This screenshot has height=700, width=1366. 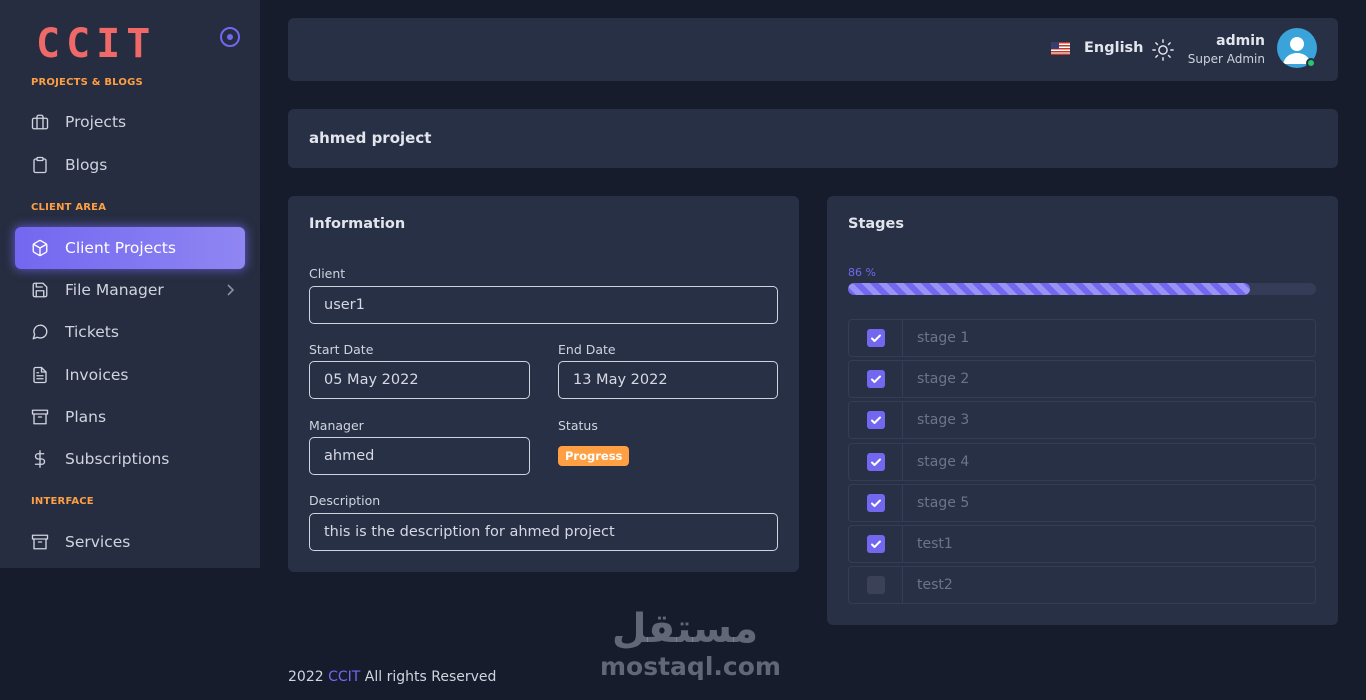 What do you see at coordinates (230, 37) in the screenshot?
I see `sidebar-toggle-icon` at bounding box center [230, 37].